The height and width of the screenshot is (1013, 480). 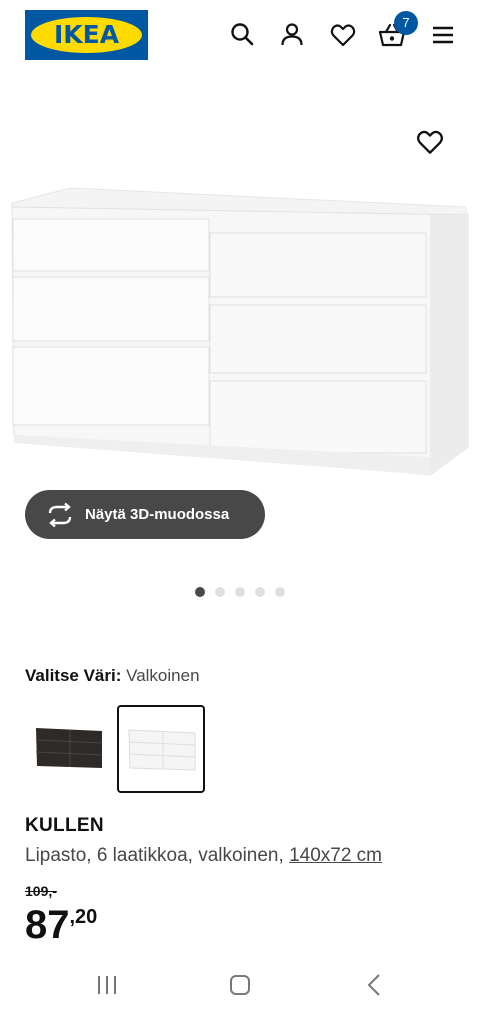 I want to click on selected-color: Valkoinen, so click(x=163, y=675).